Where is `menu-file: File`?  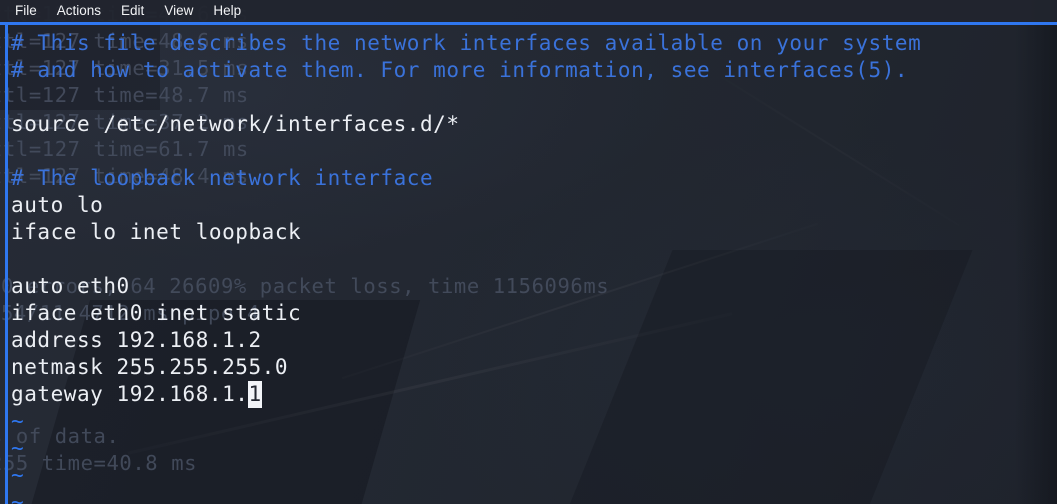 menu-file: File is located at coordinates (26, 11).